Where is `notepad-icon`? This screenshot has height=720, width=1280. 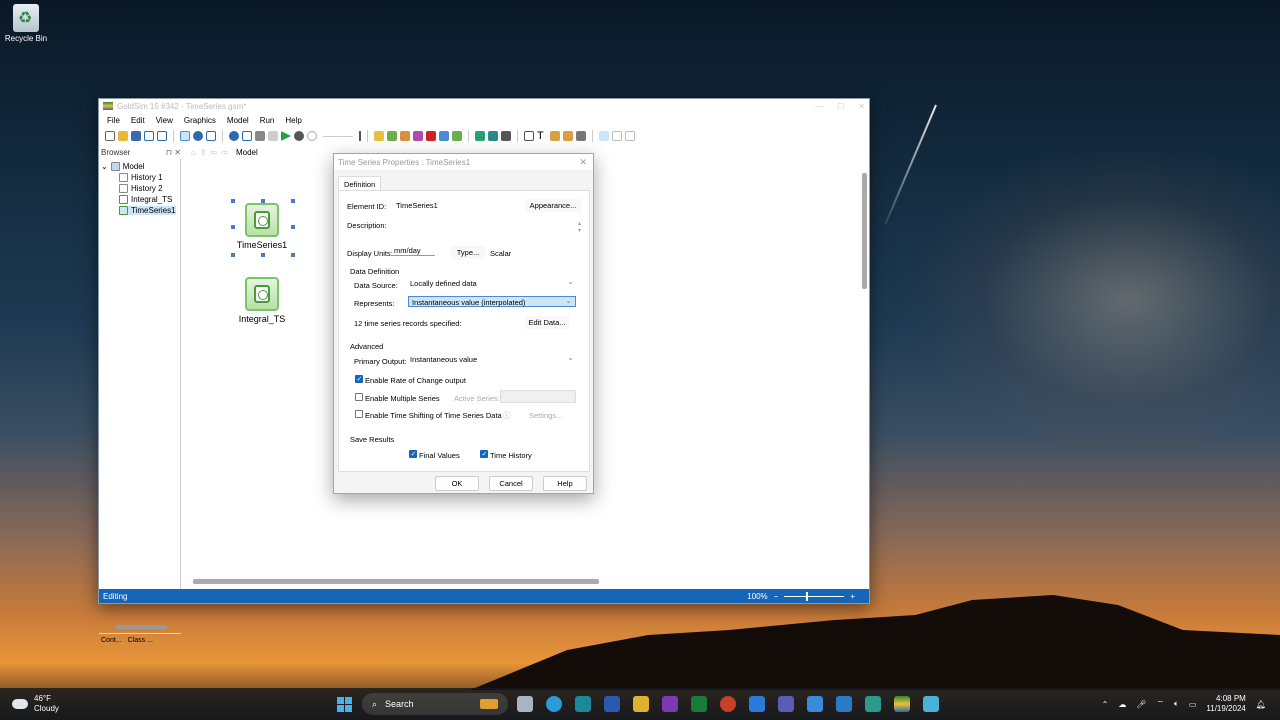
notepad-icon is located at coordinates (815, 704).